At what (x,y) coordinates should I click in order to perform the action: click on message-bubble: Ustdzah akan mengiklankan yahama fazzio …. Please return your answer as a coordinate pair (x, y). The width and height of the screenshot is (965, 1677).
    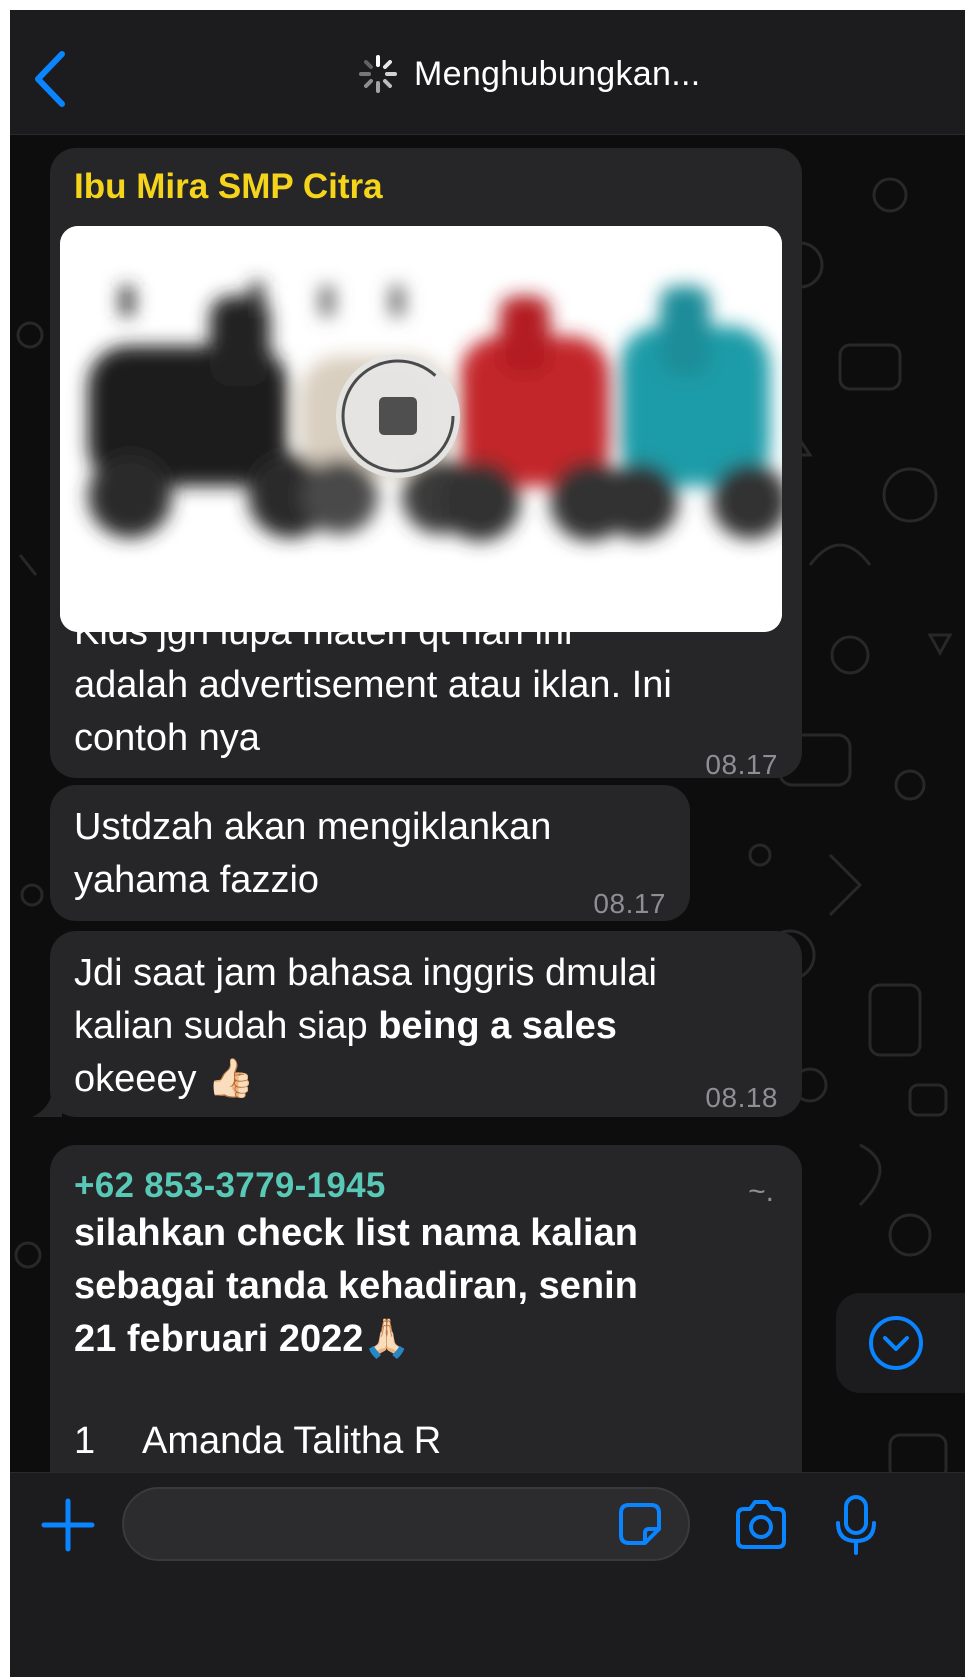
    Looking at the image, I should click on (370, 853).